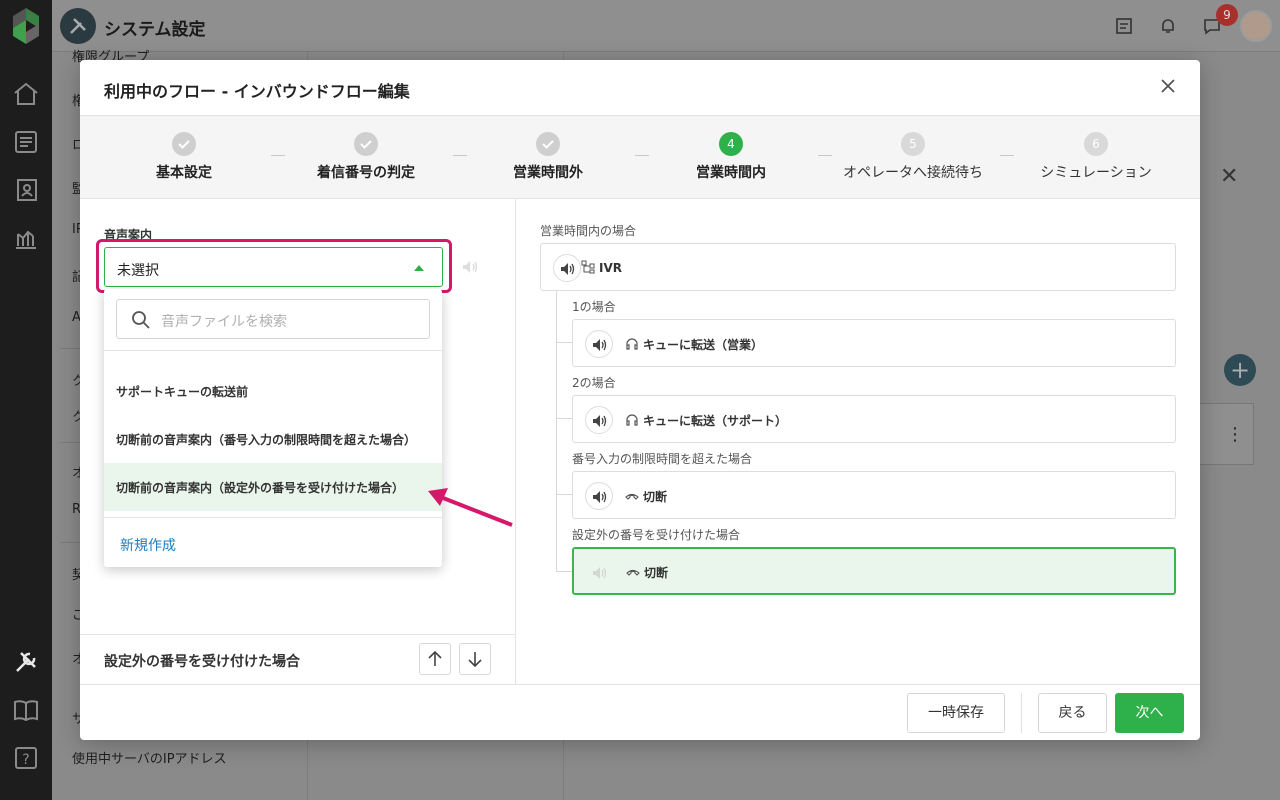 The width and height of the screenshot is (1280, 800). What do you see at coordinates (1168, 26) in the screenshot?
I see `bell-icon` at bounding box center [1168, 26].